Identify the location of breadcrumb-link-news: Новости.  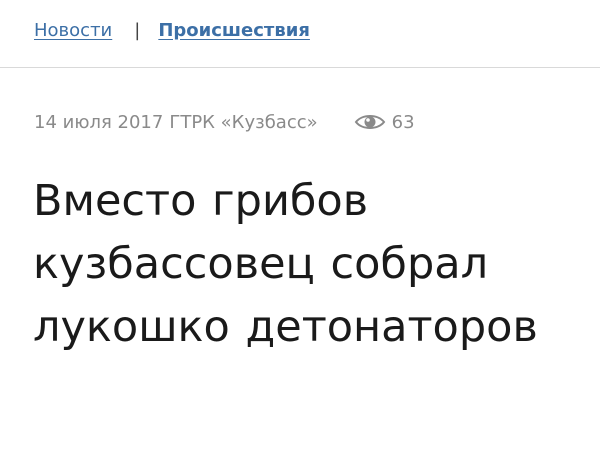
(73, 30).